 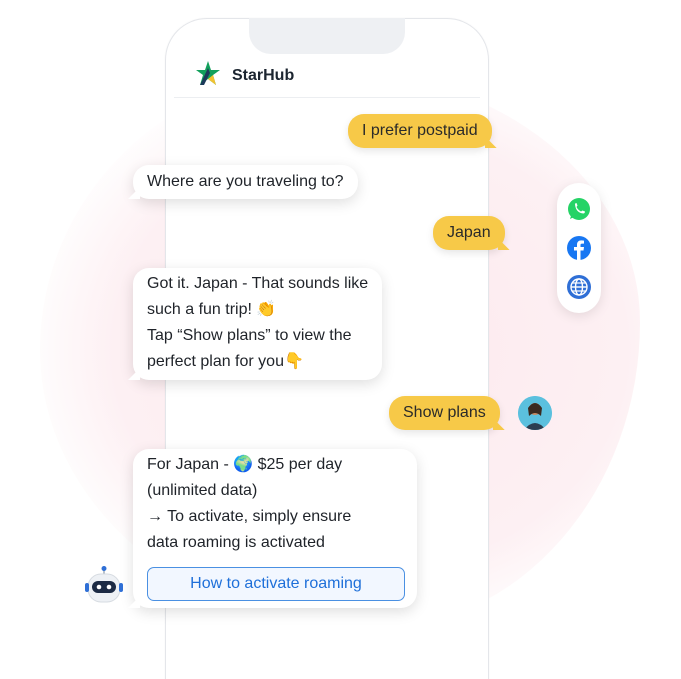 I want to click on user-message-show-plans: Show plans, so click(x=444, y=413).